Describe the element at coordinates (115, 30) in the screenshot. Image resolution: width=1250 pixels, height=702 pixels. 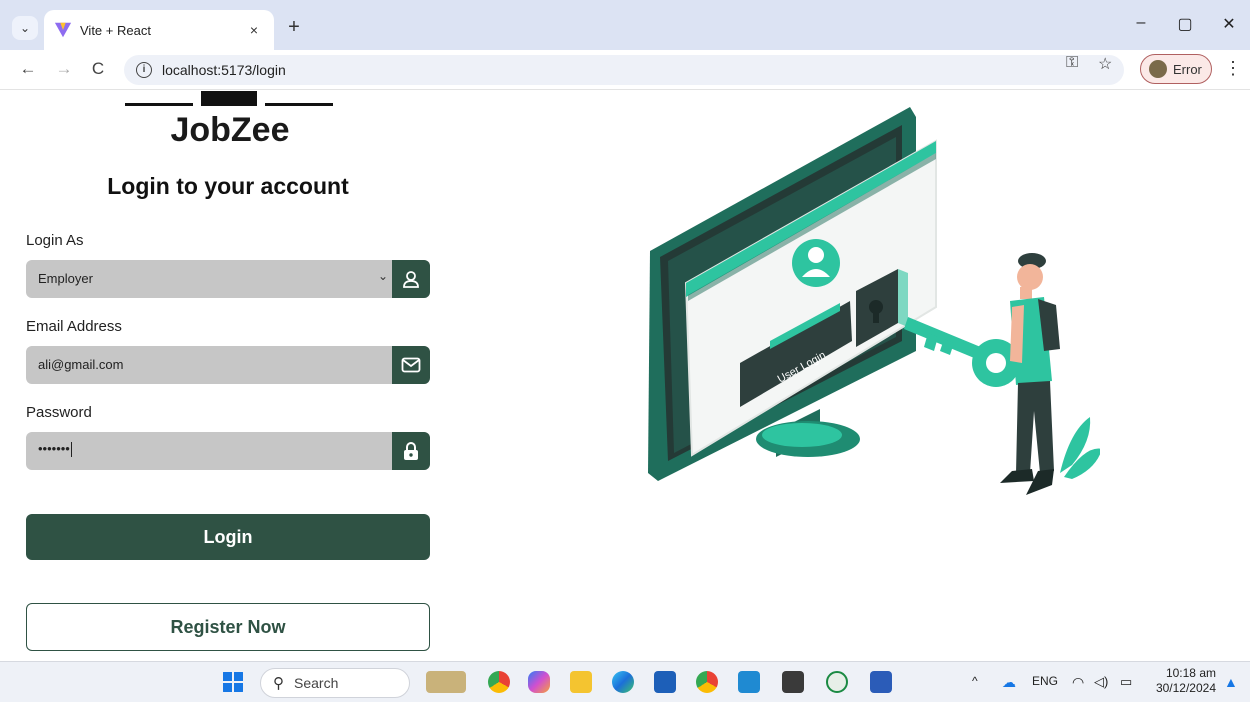
I see `tab-title: Vite + React` at that location.